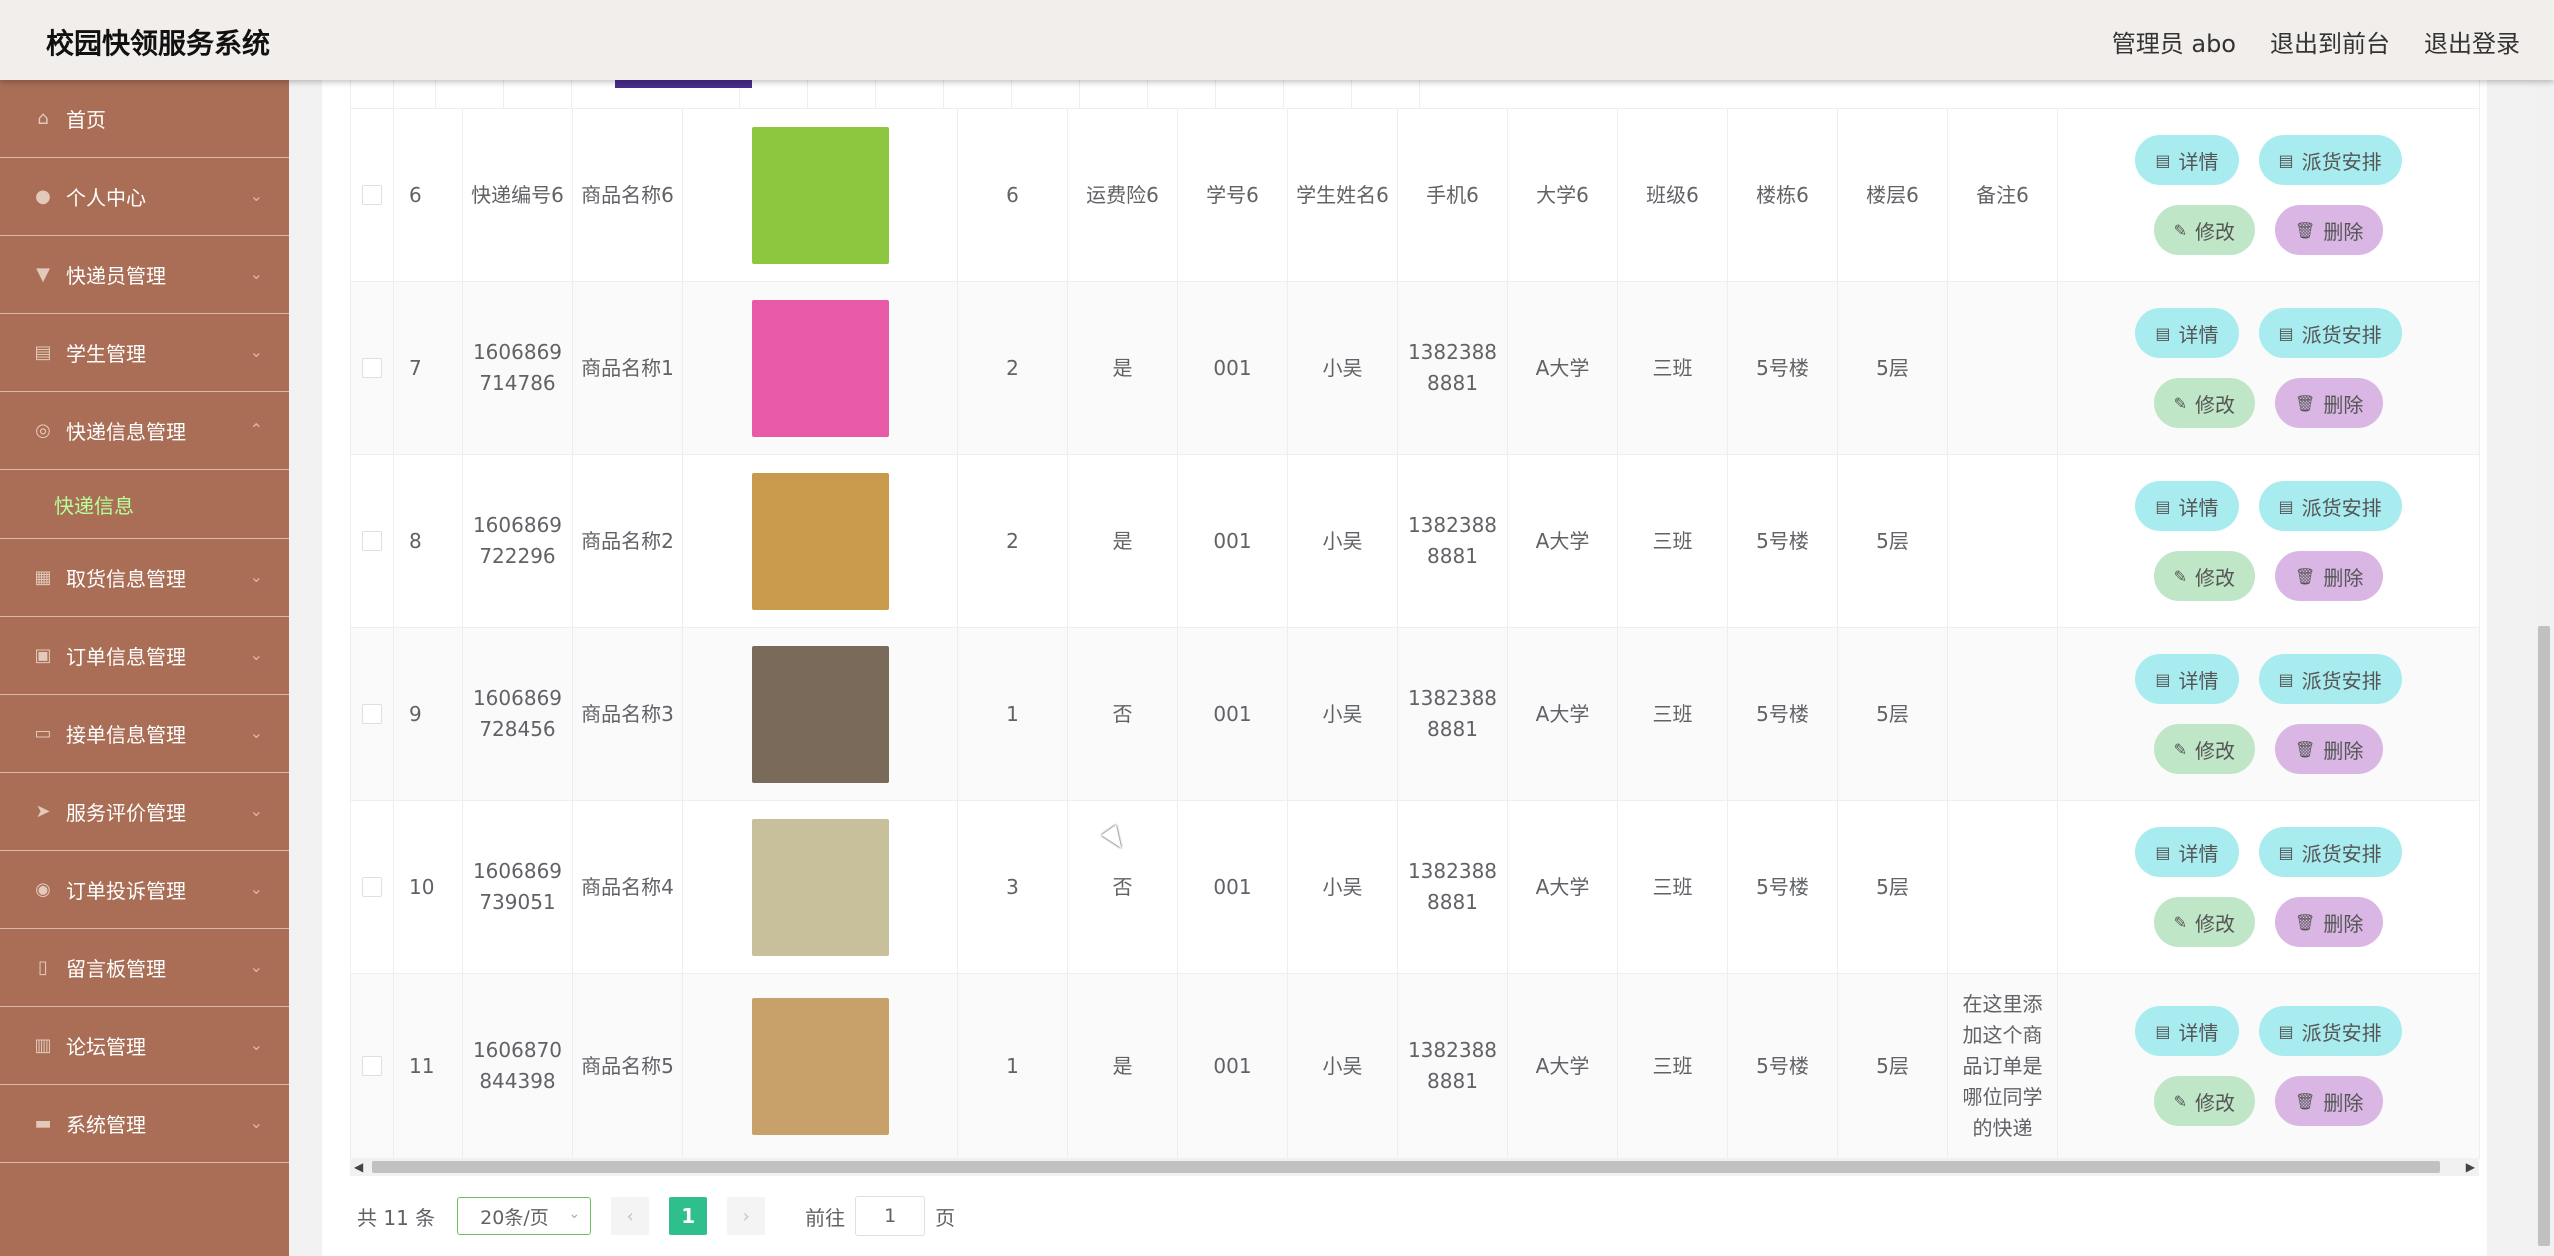  What do you see at coordinates (422, 1065) in the screenshot?
I see `cell-text: 11` at bounding box center [422, 1065].